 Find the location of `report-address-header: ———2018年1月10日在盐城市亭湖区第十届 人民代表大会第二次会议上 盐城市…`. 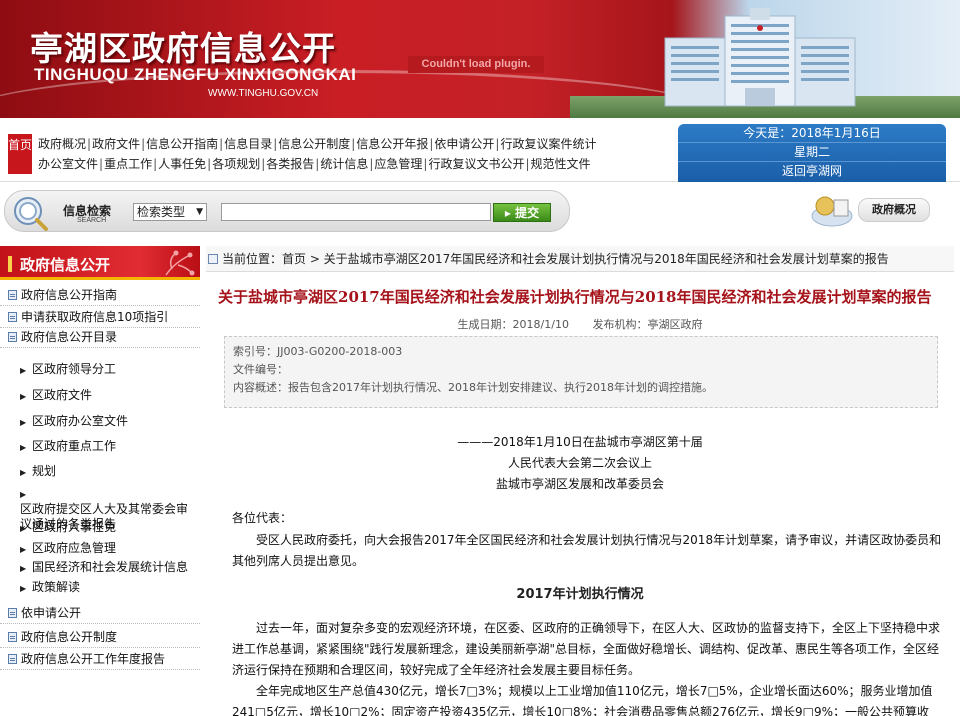

report-address-header: ———2018年1月10日在盐城市亭湖区第十届 人民代表大会第二次会议上 盐城市… is located at coordinates (580, 463).